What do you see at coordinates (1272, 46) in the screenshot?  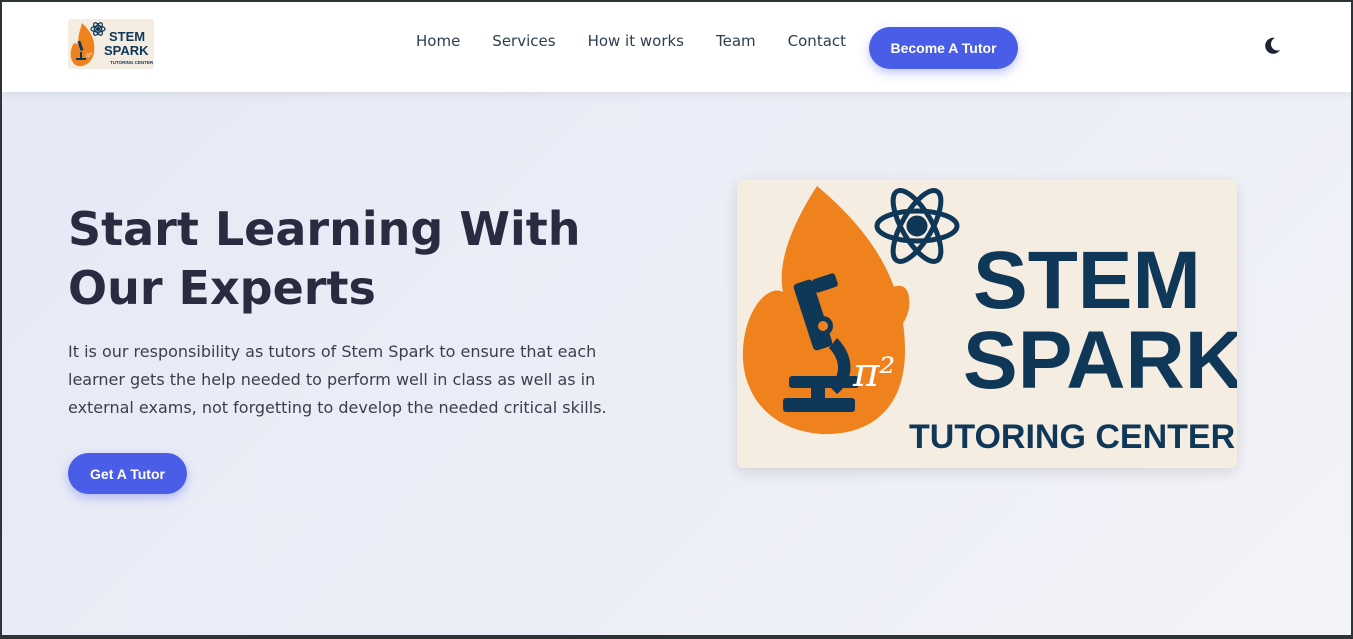 I see `moon-icon` at bounding box center [1272, 46].